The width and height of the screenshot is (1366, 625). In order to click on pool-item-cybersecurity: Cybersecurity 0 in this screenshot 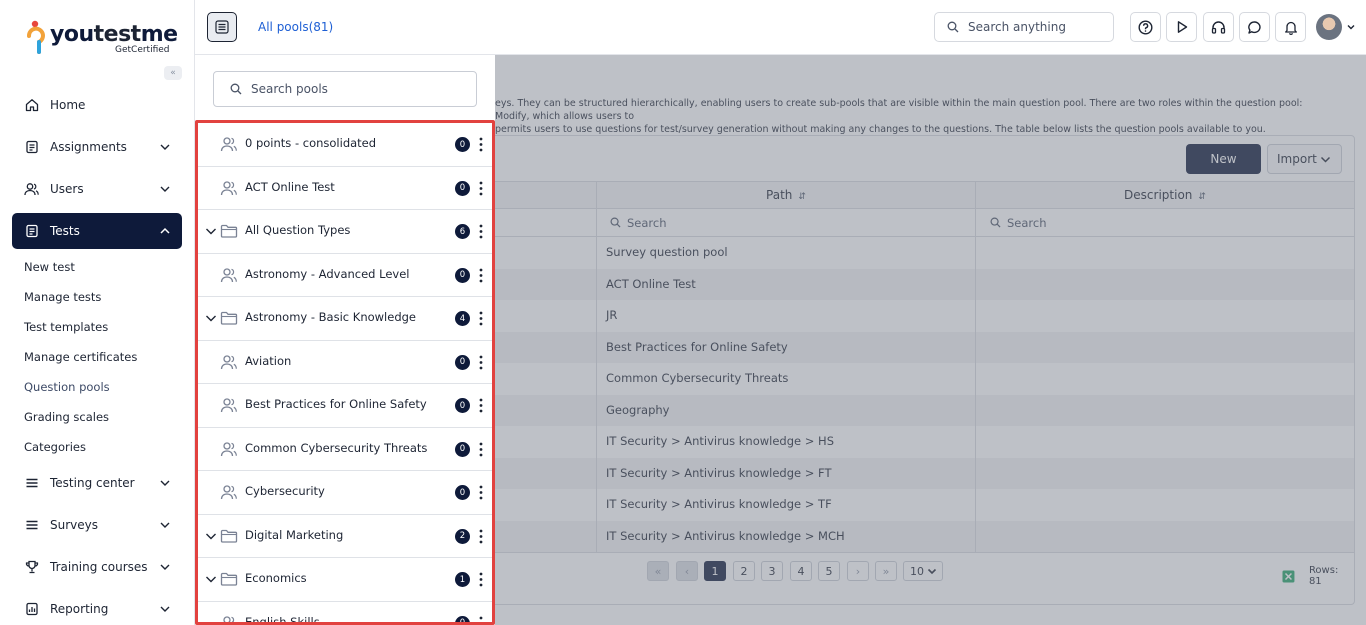, I will do `click(345, 493)`.